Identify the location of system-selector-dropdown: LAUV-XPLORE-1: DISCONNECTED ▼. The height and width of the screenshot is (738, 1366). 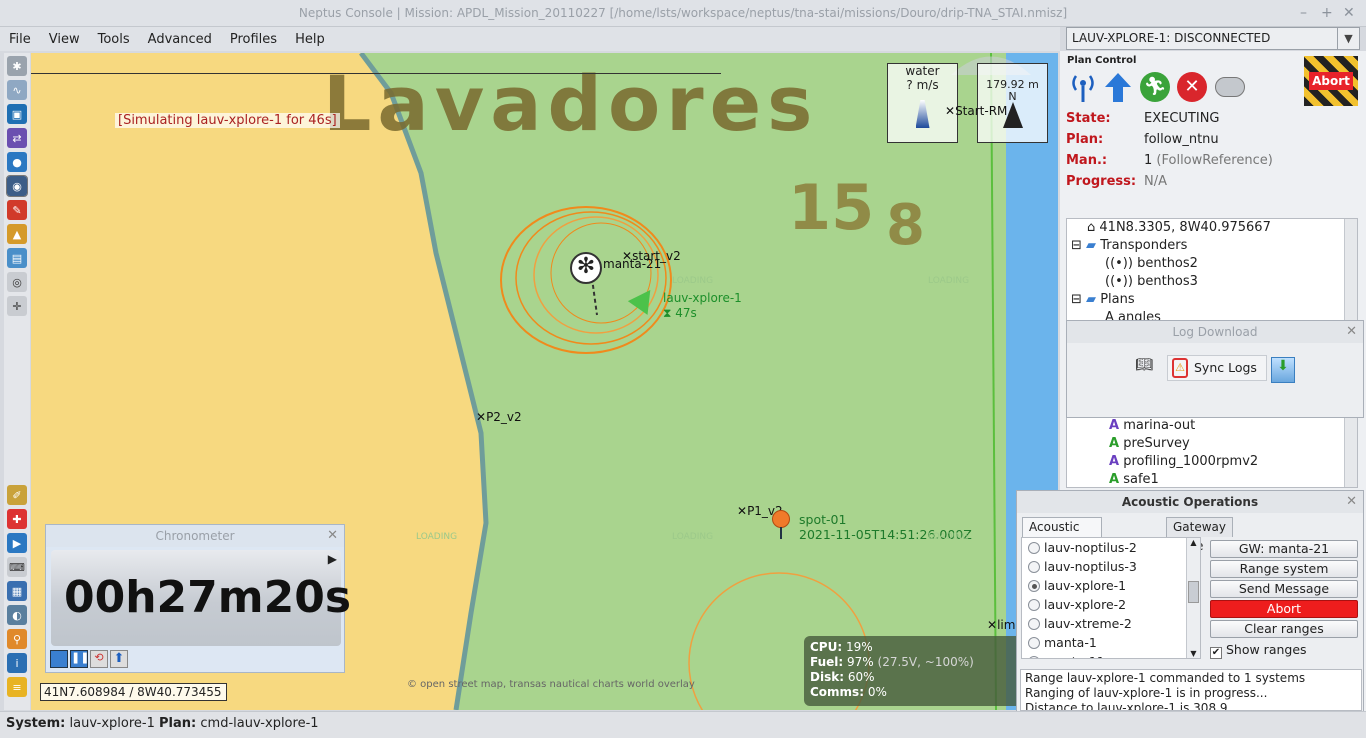
(1213, 38).